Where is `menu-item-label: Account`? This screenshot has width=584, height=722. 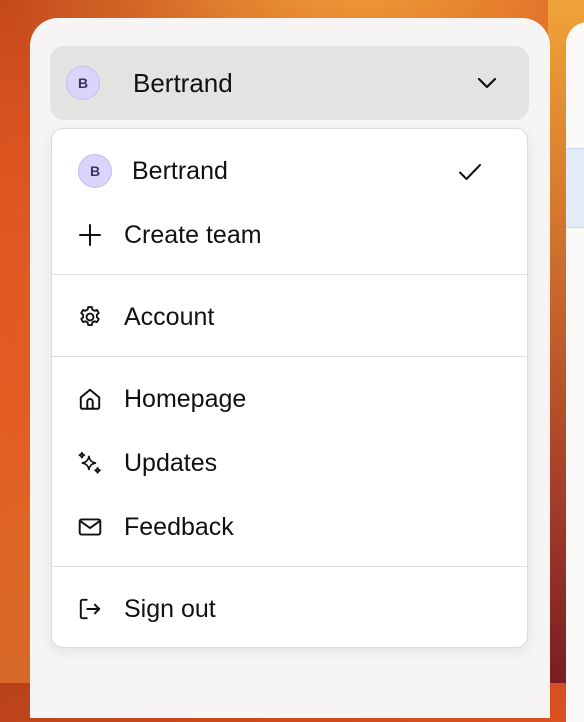
menu-item-label: Account is located at coordinates (169, 317).